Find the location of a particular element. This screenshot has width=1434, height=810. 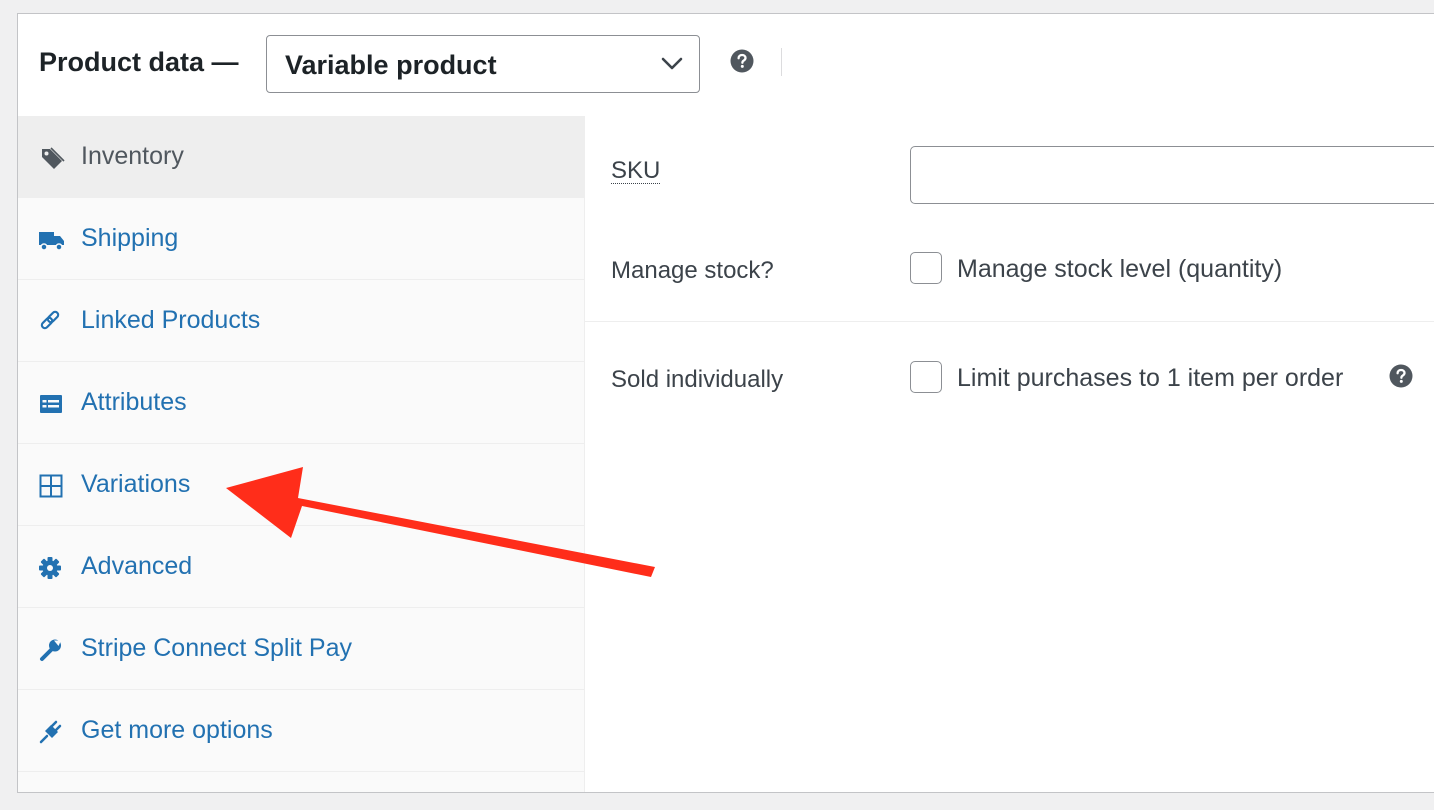

sku-input is located at coordinates (1172, 175).